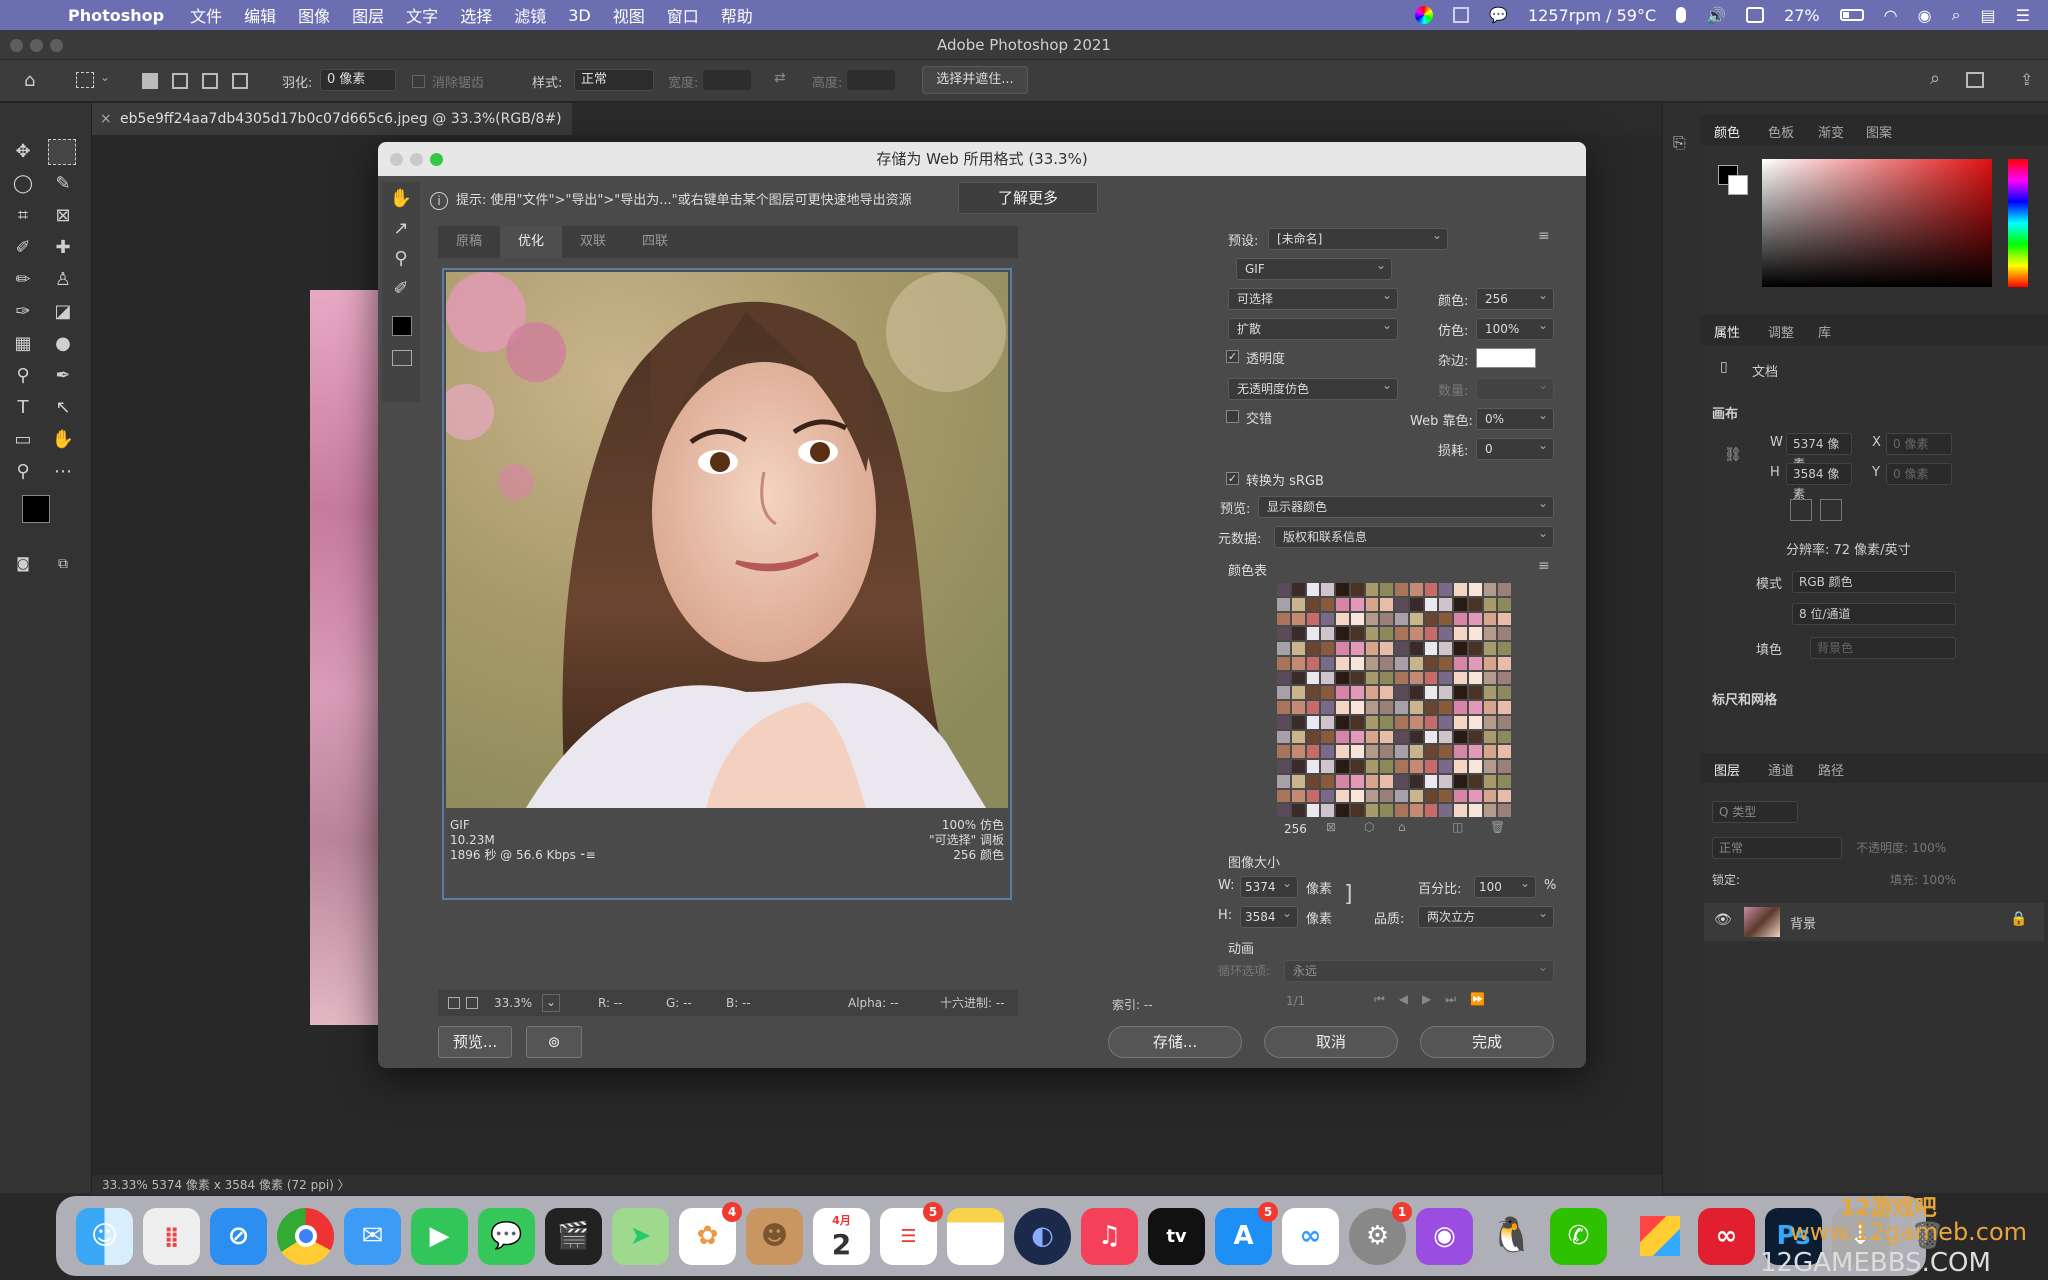 This screenshot has height=1280, width=2048. I want to click on user-icon: ◉, so click(1925, 15).